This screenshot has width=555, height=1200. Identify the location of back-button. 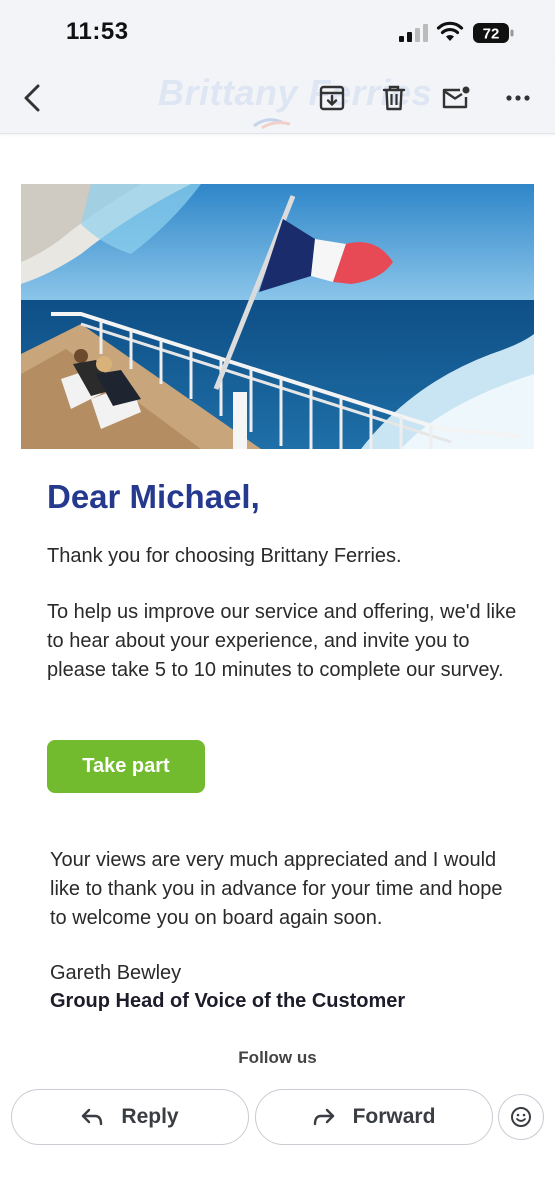
(32, 98).